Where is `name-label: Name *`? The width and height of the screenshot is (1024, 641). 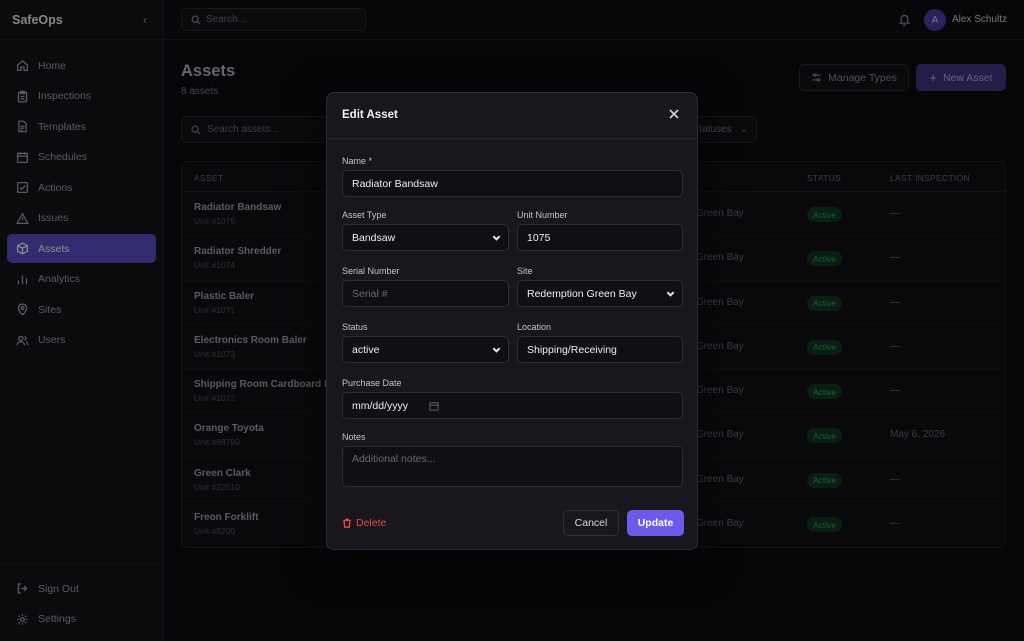 name-label: Name * is located at coordinates (357, 161).